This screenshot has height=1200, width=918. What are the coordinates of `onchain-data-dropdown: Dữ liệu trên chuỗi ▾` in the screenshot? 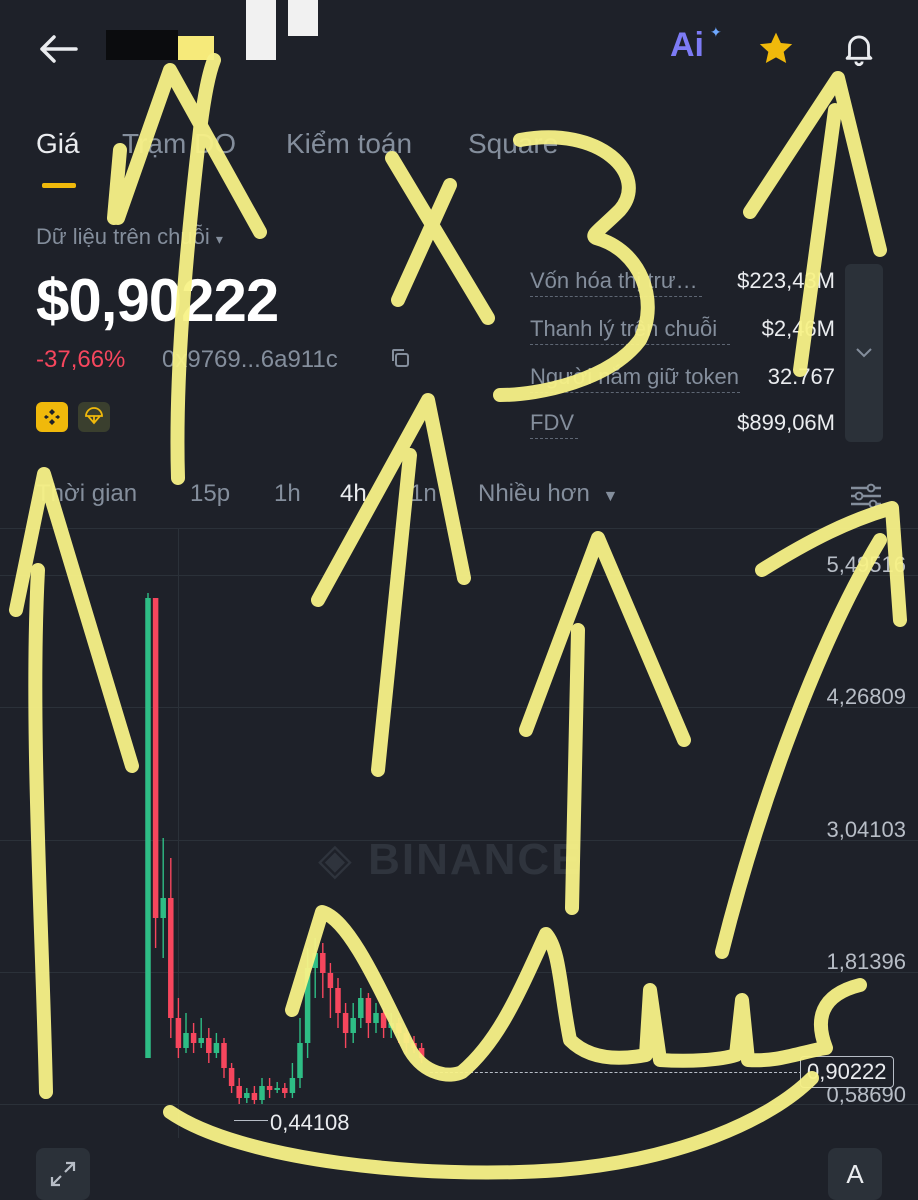 It's located at (129, 237).